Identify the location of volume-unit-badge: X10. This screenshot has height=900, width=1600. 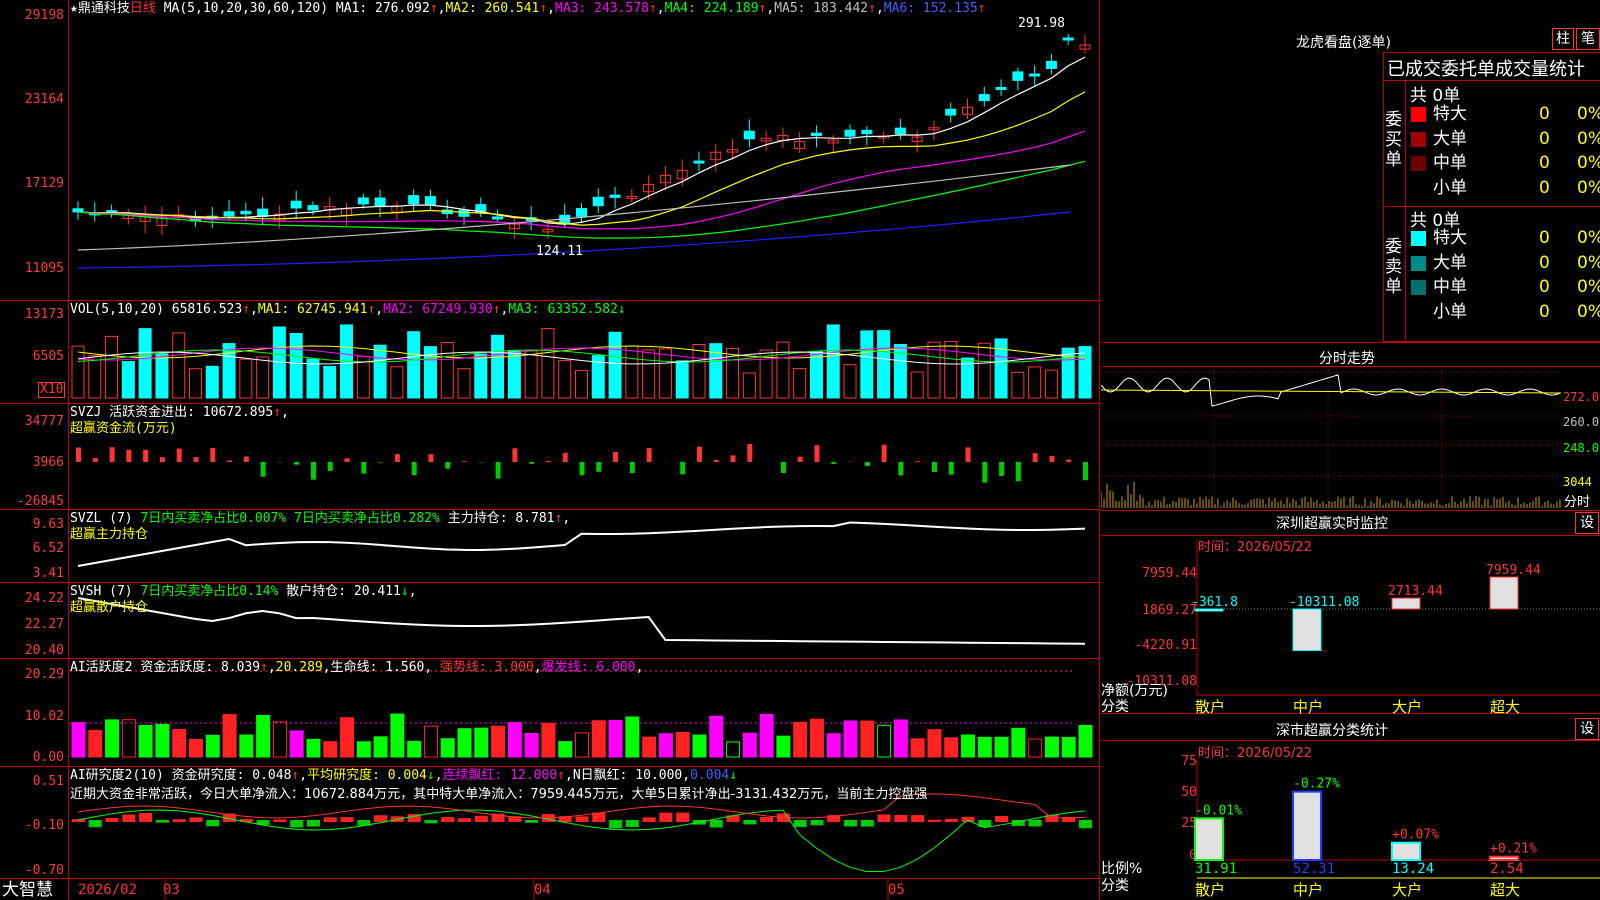
(52, 390).